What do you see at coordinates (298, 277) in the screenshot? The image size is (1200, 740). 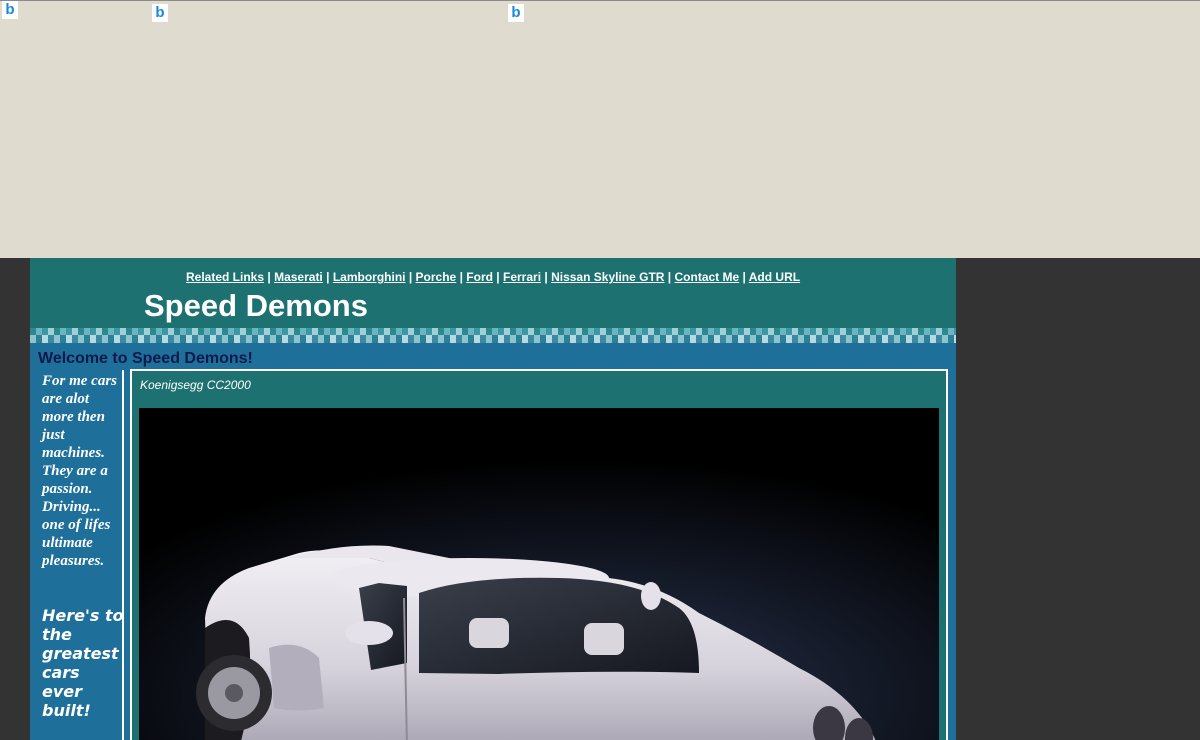 I see `nav-maserati: Maserati` at bounding box center [298, 277].